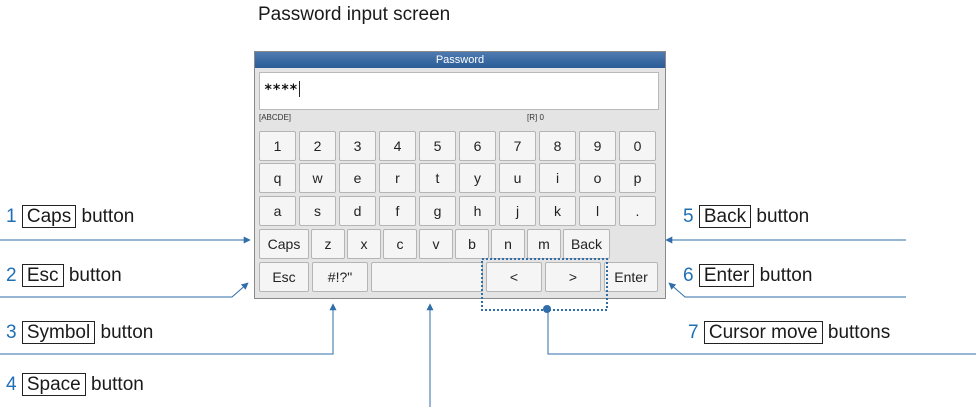  What do you see at coordinates (544, 284) in the screenshot?
I see `cursor-move-highlight` at bounding box center [544, 284].